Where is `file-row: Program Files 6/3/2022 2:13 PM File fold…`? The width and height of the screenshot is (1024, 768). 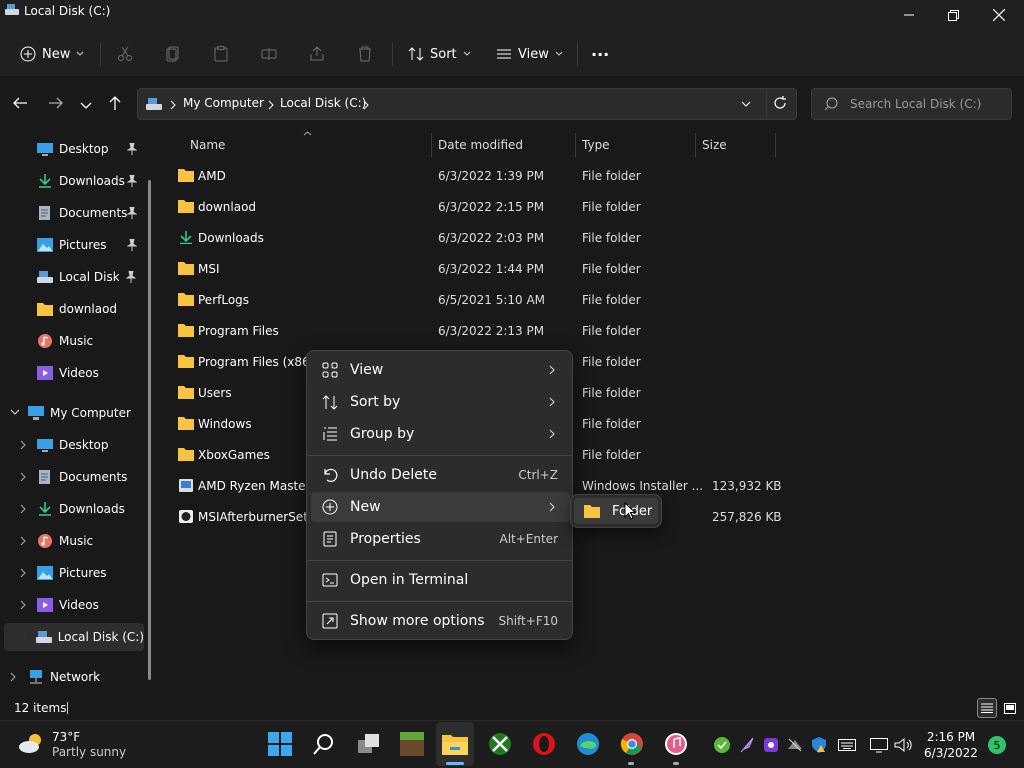
file-row: Program Files 6/3/2022 2:13 PM File fold… is located at coordinates (468, 331).